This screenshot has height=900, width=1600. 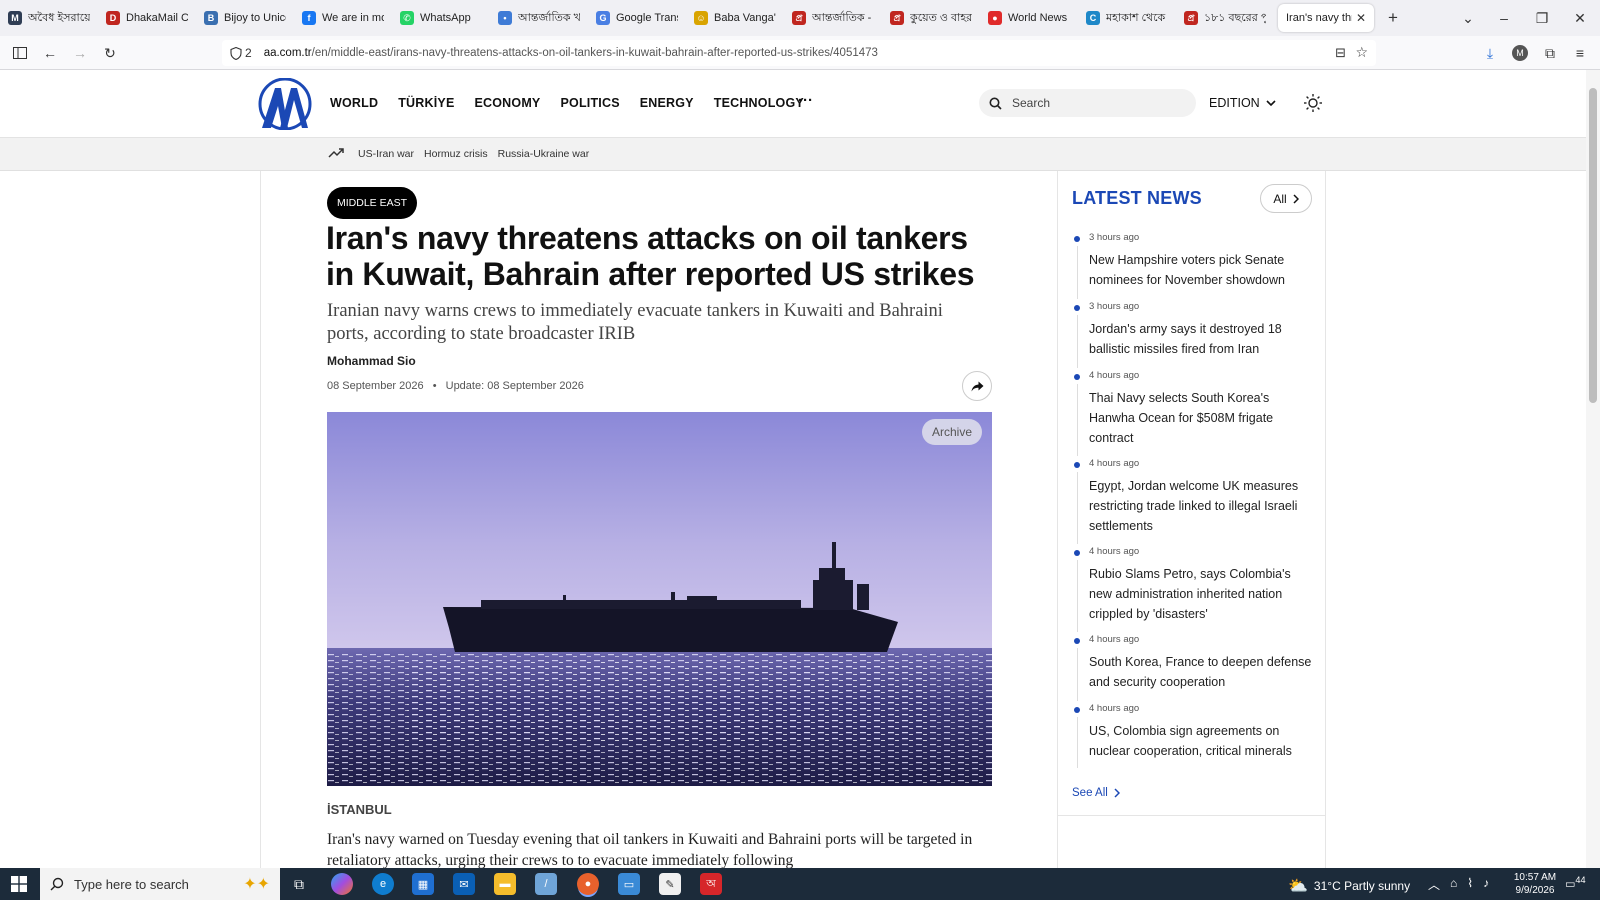 What do you see at coordinates (1242, 103) in the screenshot?
I see `edition-selector: EDITION` at bounding box center [1242, 103].